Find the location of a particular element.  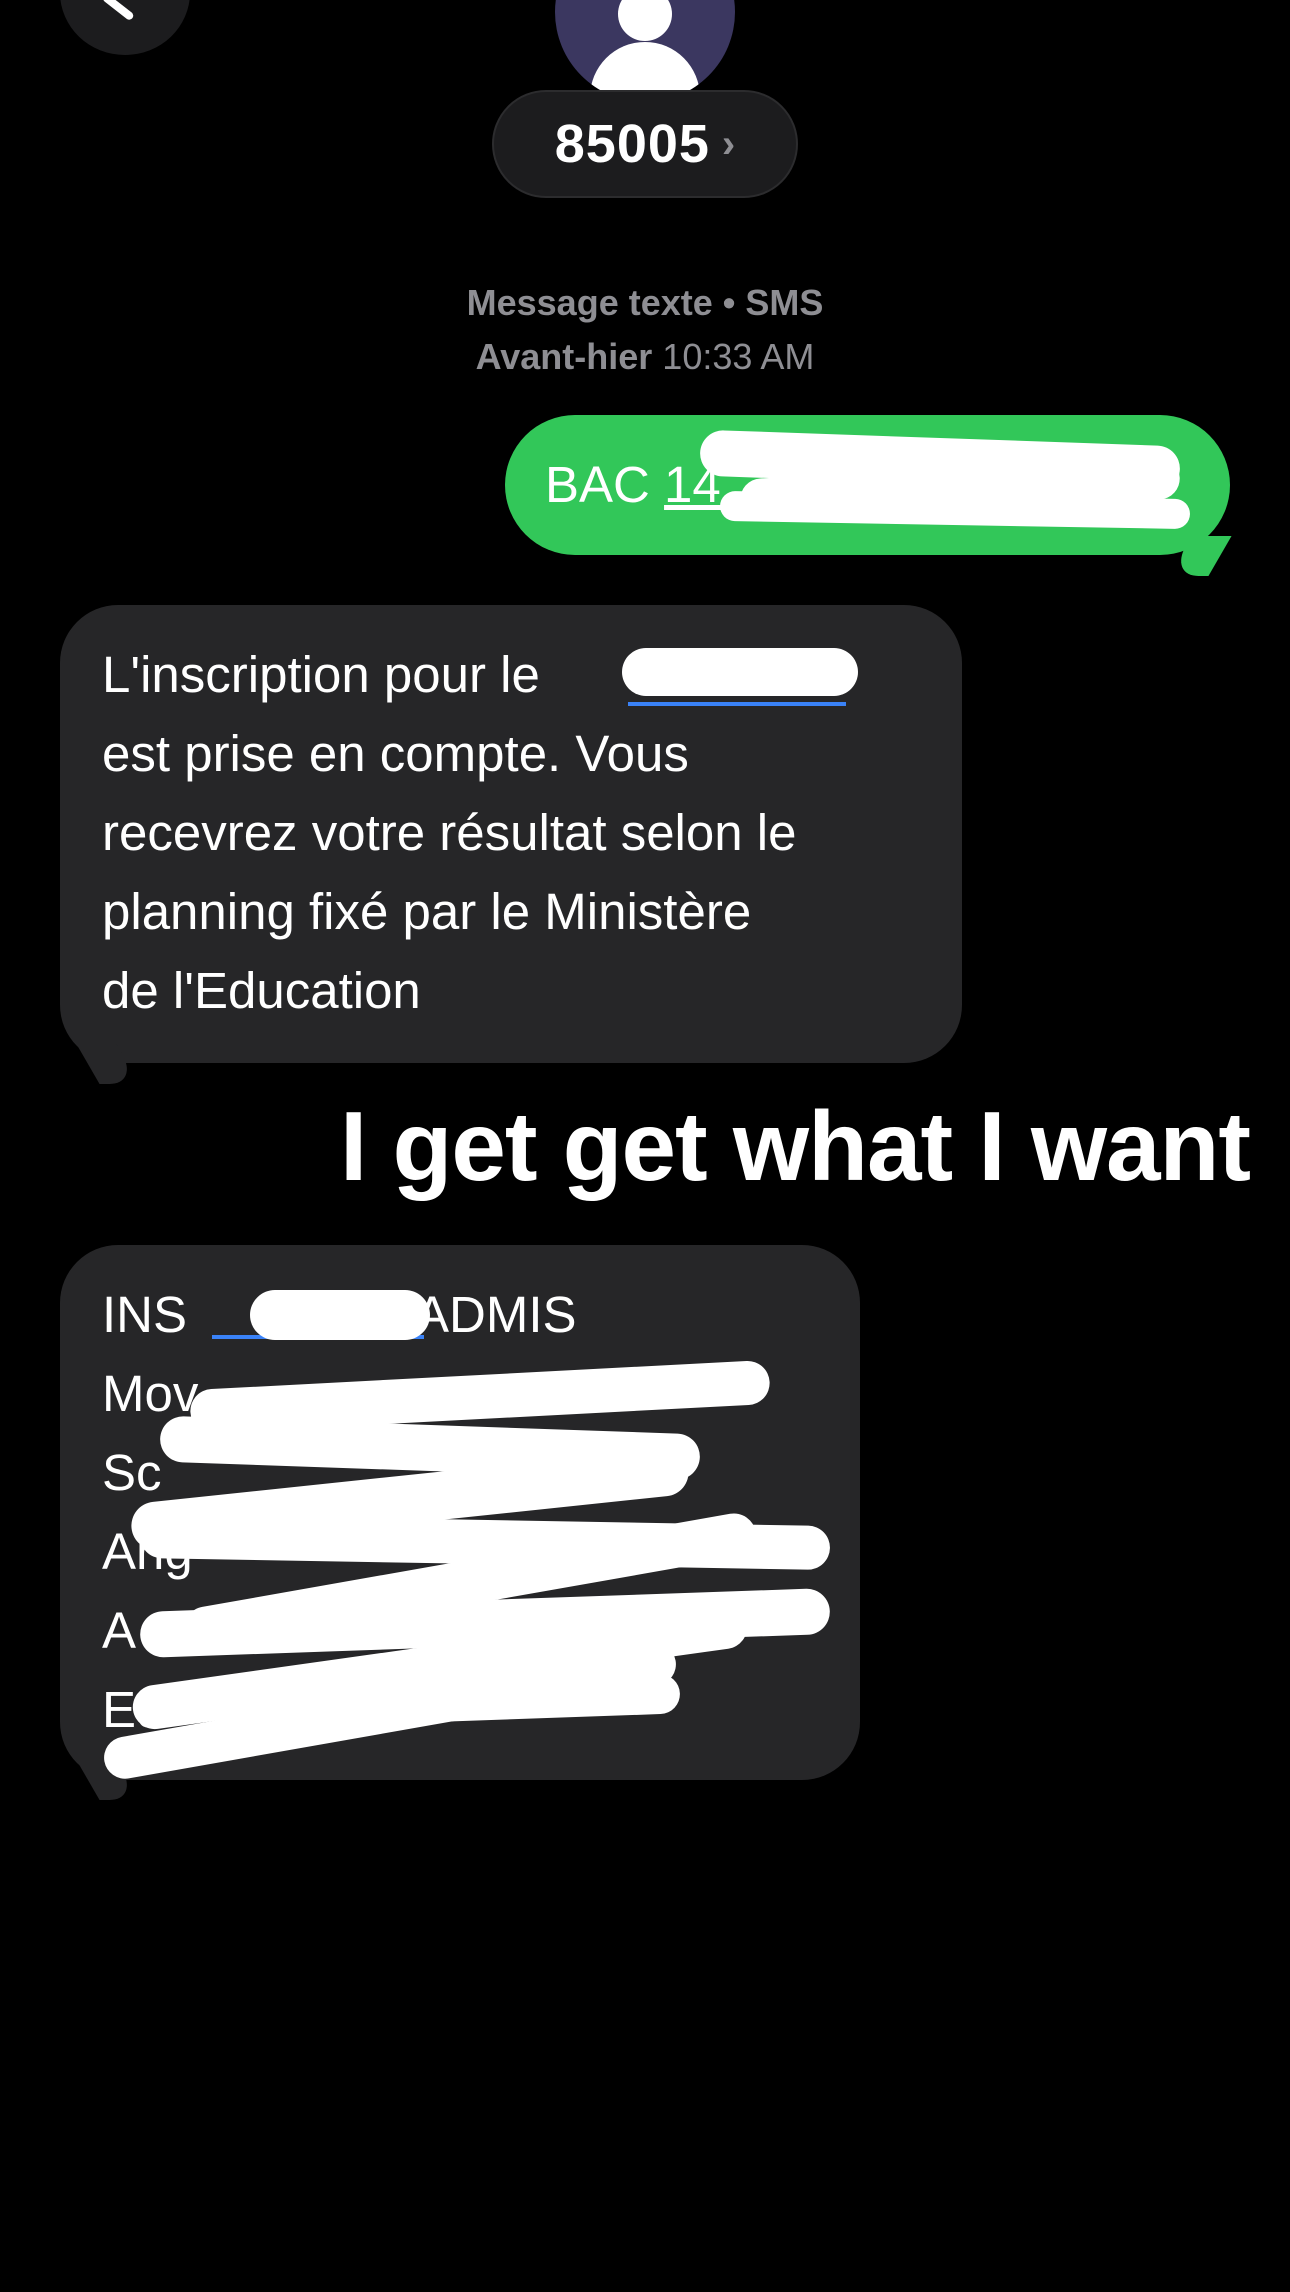

message-timestamp: Avant-hier 10:33 AM is located at coordinates (645, 357).